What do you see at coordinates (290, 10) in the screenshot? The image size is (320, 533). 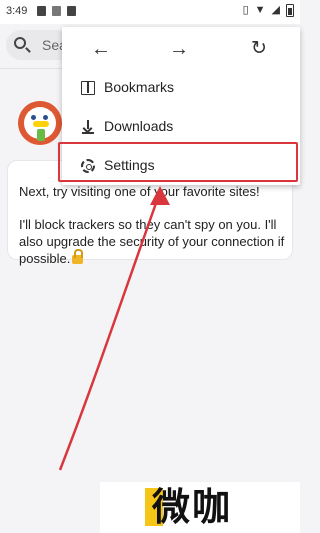 I see `battery-icon` at bounding box center [290, 10].